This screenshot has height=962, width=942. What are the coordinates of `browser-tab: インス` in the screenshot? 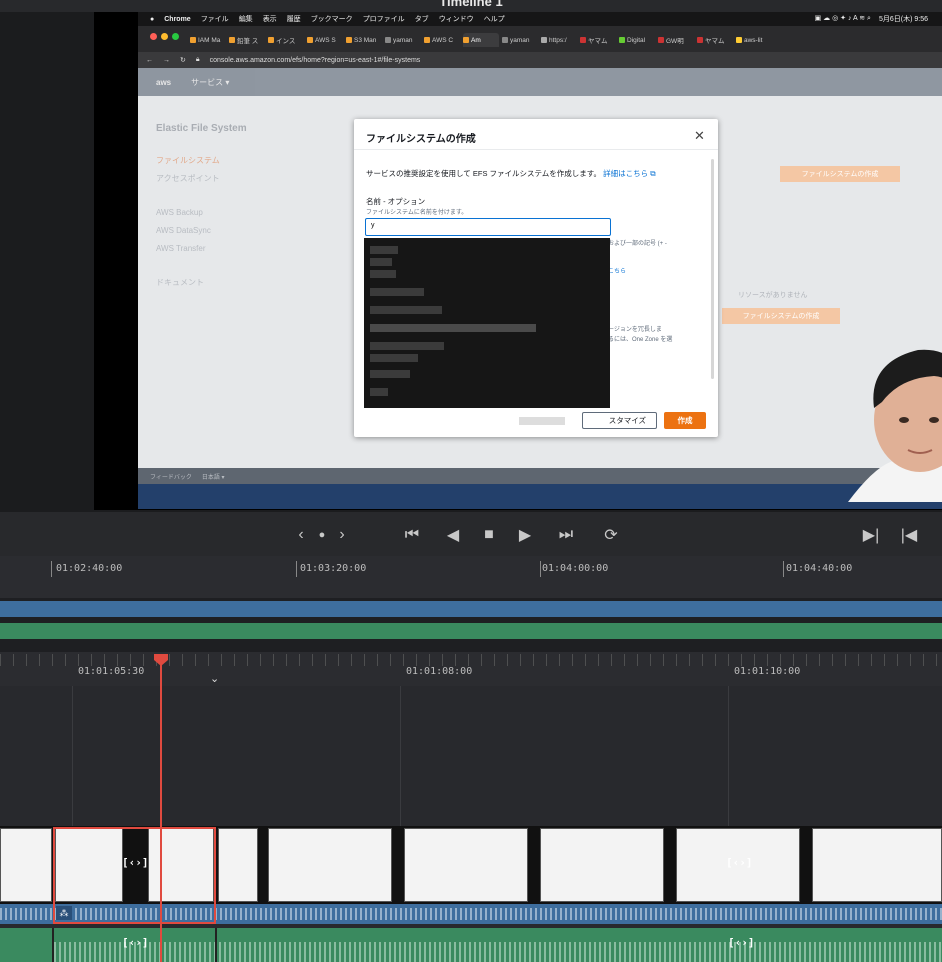 It's located at (286, 40).